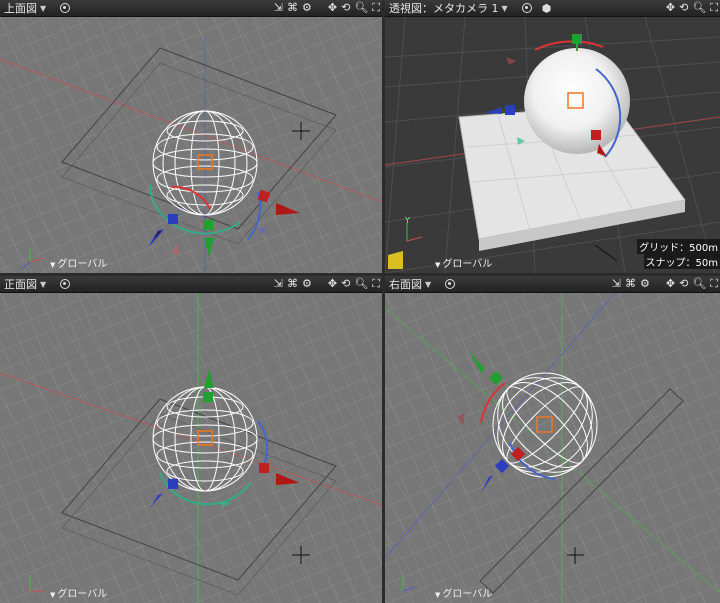  What do you see at coordinates (444, 8) in the screenshot?
I see `viewport-title: 透視図：メタカメラ 1` at bounding box center [444, 8].